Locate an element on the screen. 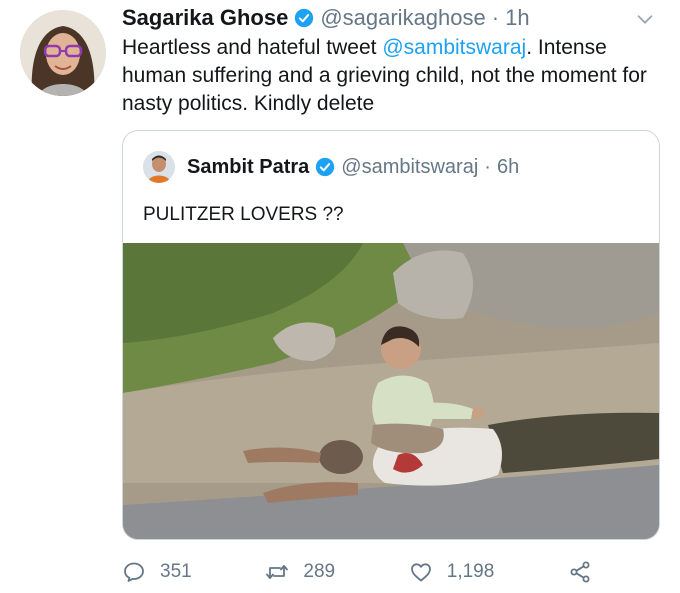 This screenshot has height=593, width=680. like-icon is located at coordinates (420, 572).